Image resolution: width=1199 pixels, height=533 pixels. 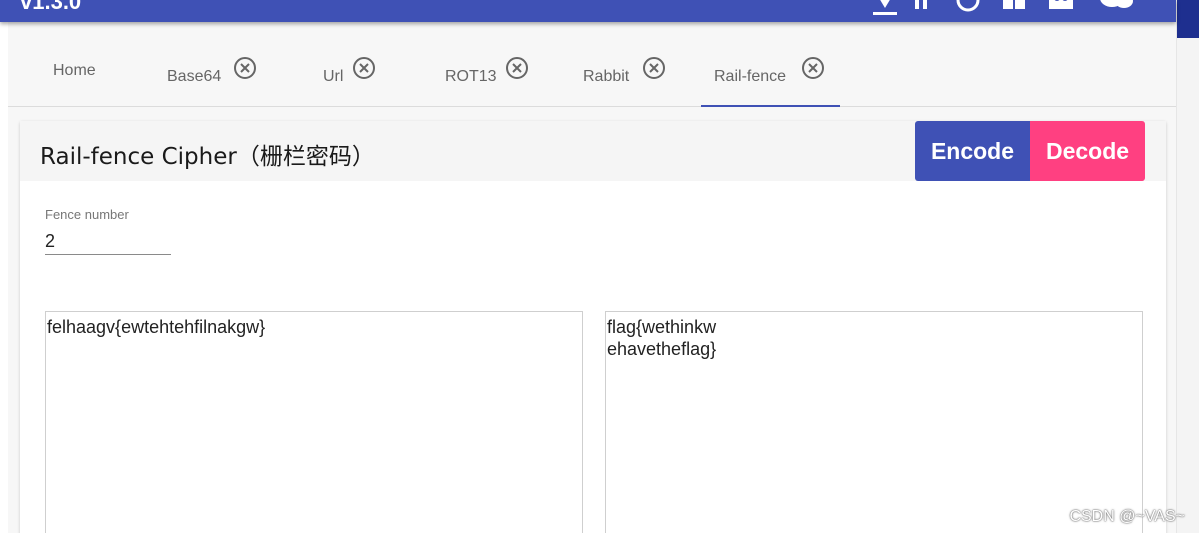 I want to click on tab-home: Home, so click(x=83, y=64).